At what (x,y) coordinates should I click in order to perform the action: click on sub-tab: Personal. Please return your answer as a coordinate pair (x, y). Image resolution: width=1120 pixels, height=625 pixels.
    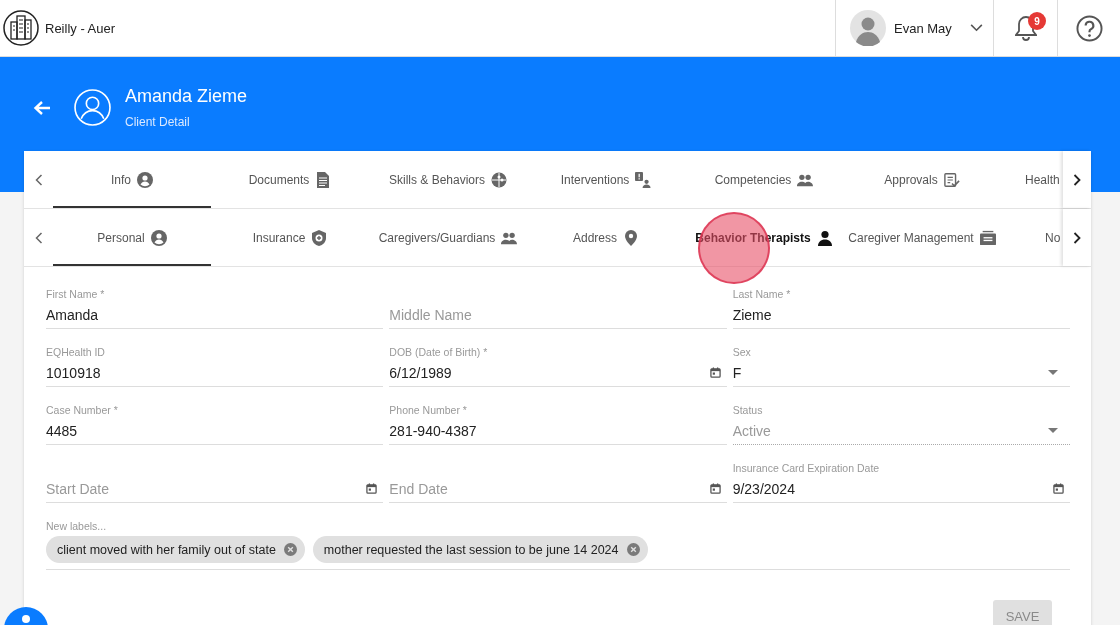
    Looking at the image, I should click on (132, 237).